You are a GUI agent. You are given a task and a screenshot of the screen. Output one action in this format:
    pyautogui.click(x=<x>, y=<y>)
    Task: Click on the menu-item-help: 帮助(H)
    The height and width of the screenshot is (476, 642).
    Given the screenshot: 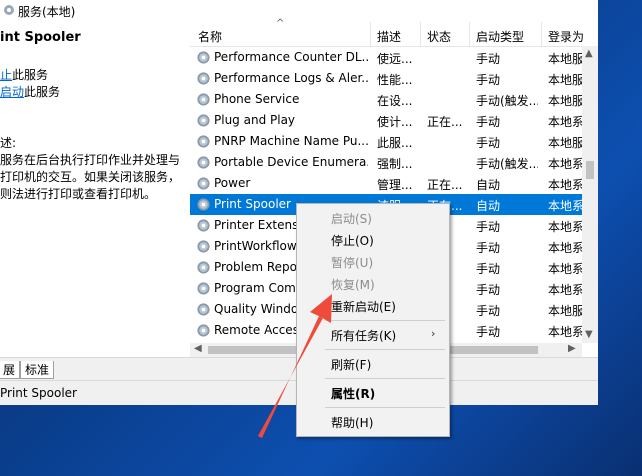 What is the action you would take?
    pyautogui.click(x=373, y=421)
    